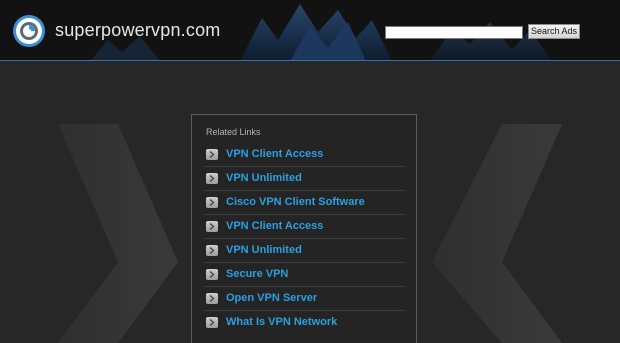 This screenshot has width=620, height=343. Describe the element at coordinates (281, 322) in the screenshot. I see `related-link: What Is VPN Network` at that location.